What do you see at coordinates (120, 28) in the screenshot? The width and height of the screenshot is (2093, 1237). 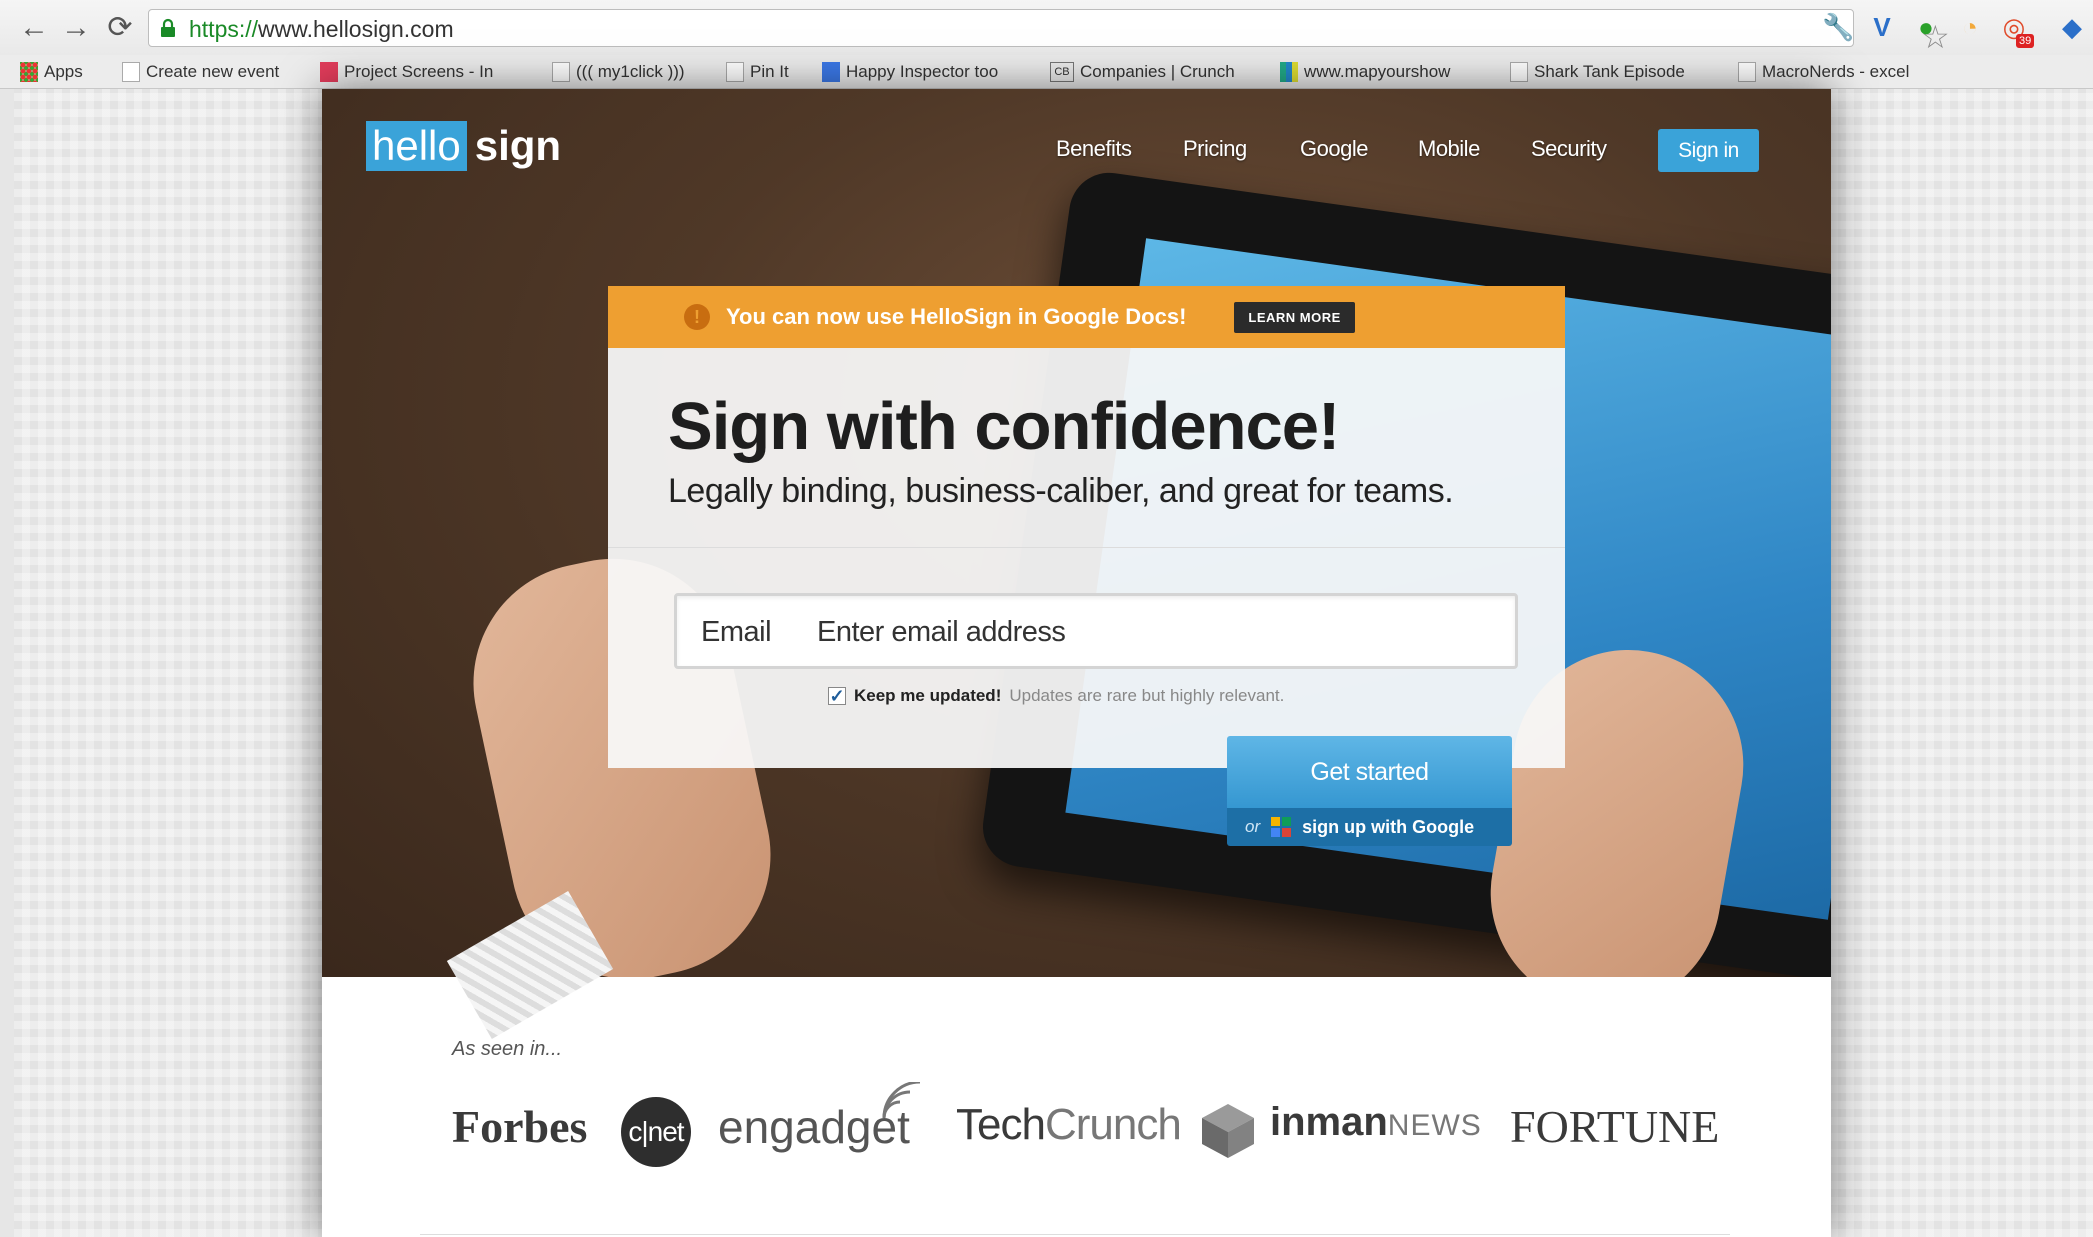 I see `reload-icon: ⟳` at bounding box center [120, 28].